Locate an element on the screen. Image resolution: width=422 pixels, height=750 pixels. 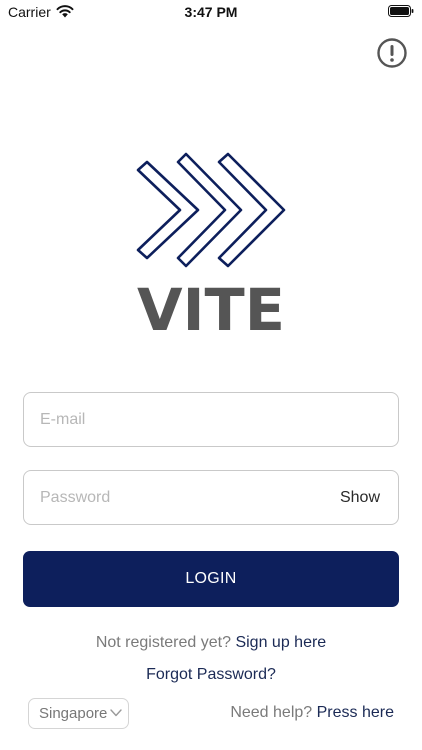
status-time: 3:47 PM is located at coordinates (211, 12).